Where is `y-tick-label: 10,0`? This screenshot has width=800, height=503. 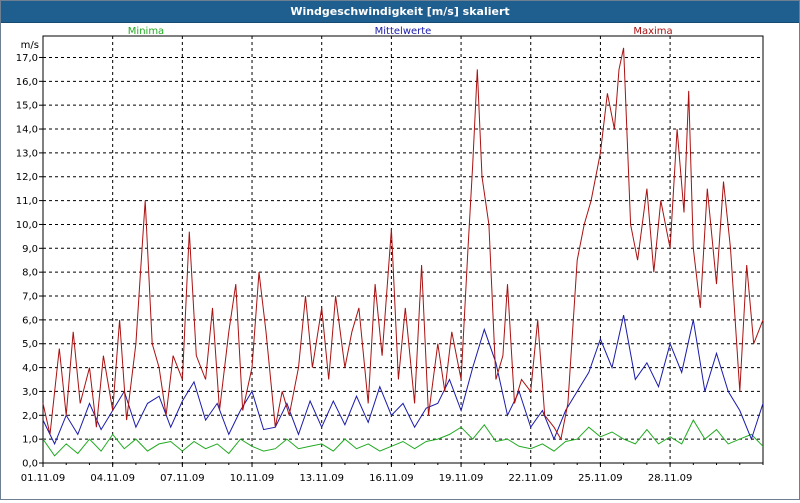
y-tick-label: 10,0 is located at coordinates (27, 225).